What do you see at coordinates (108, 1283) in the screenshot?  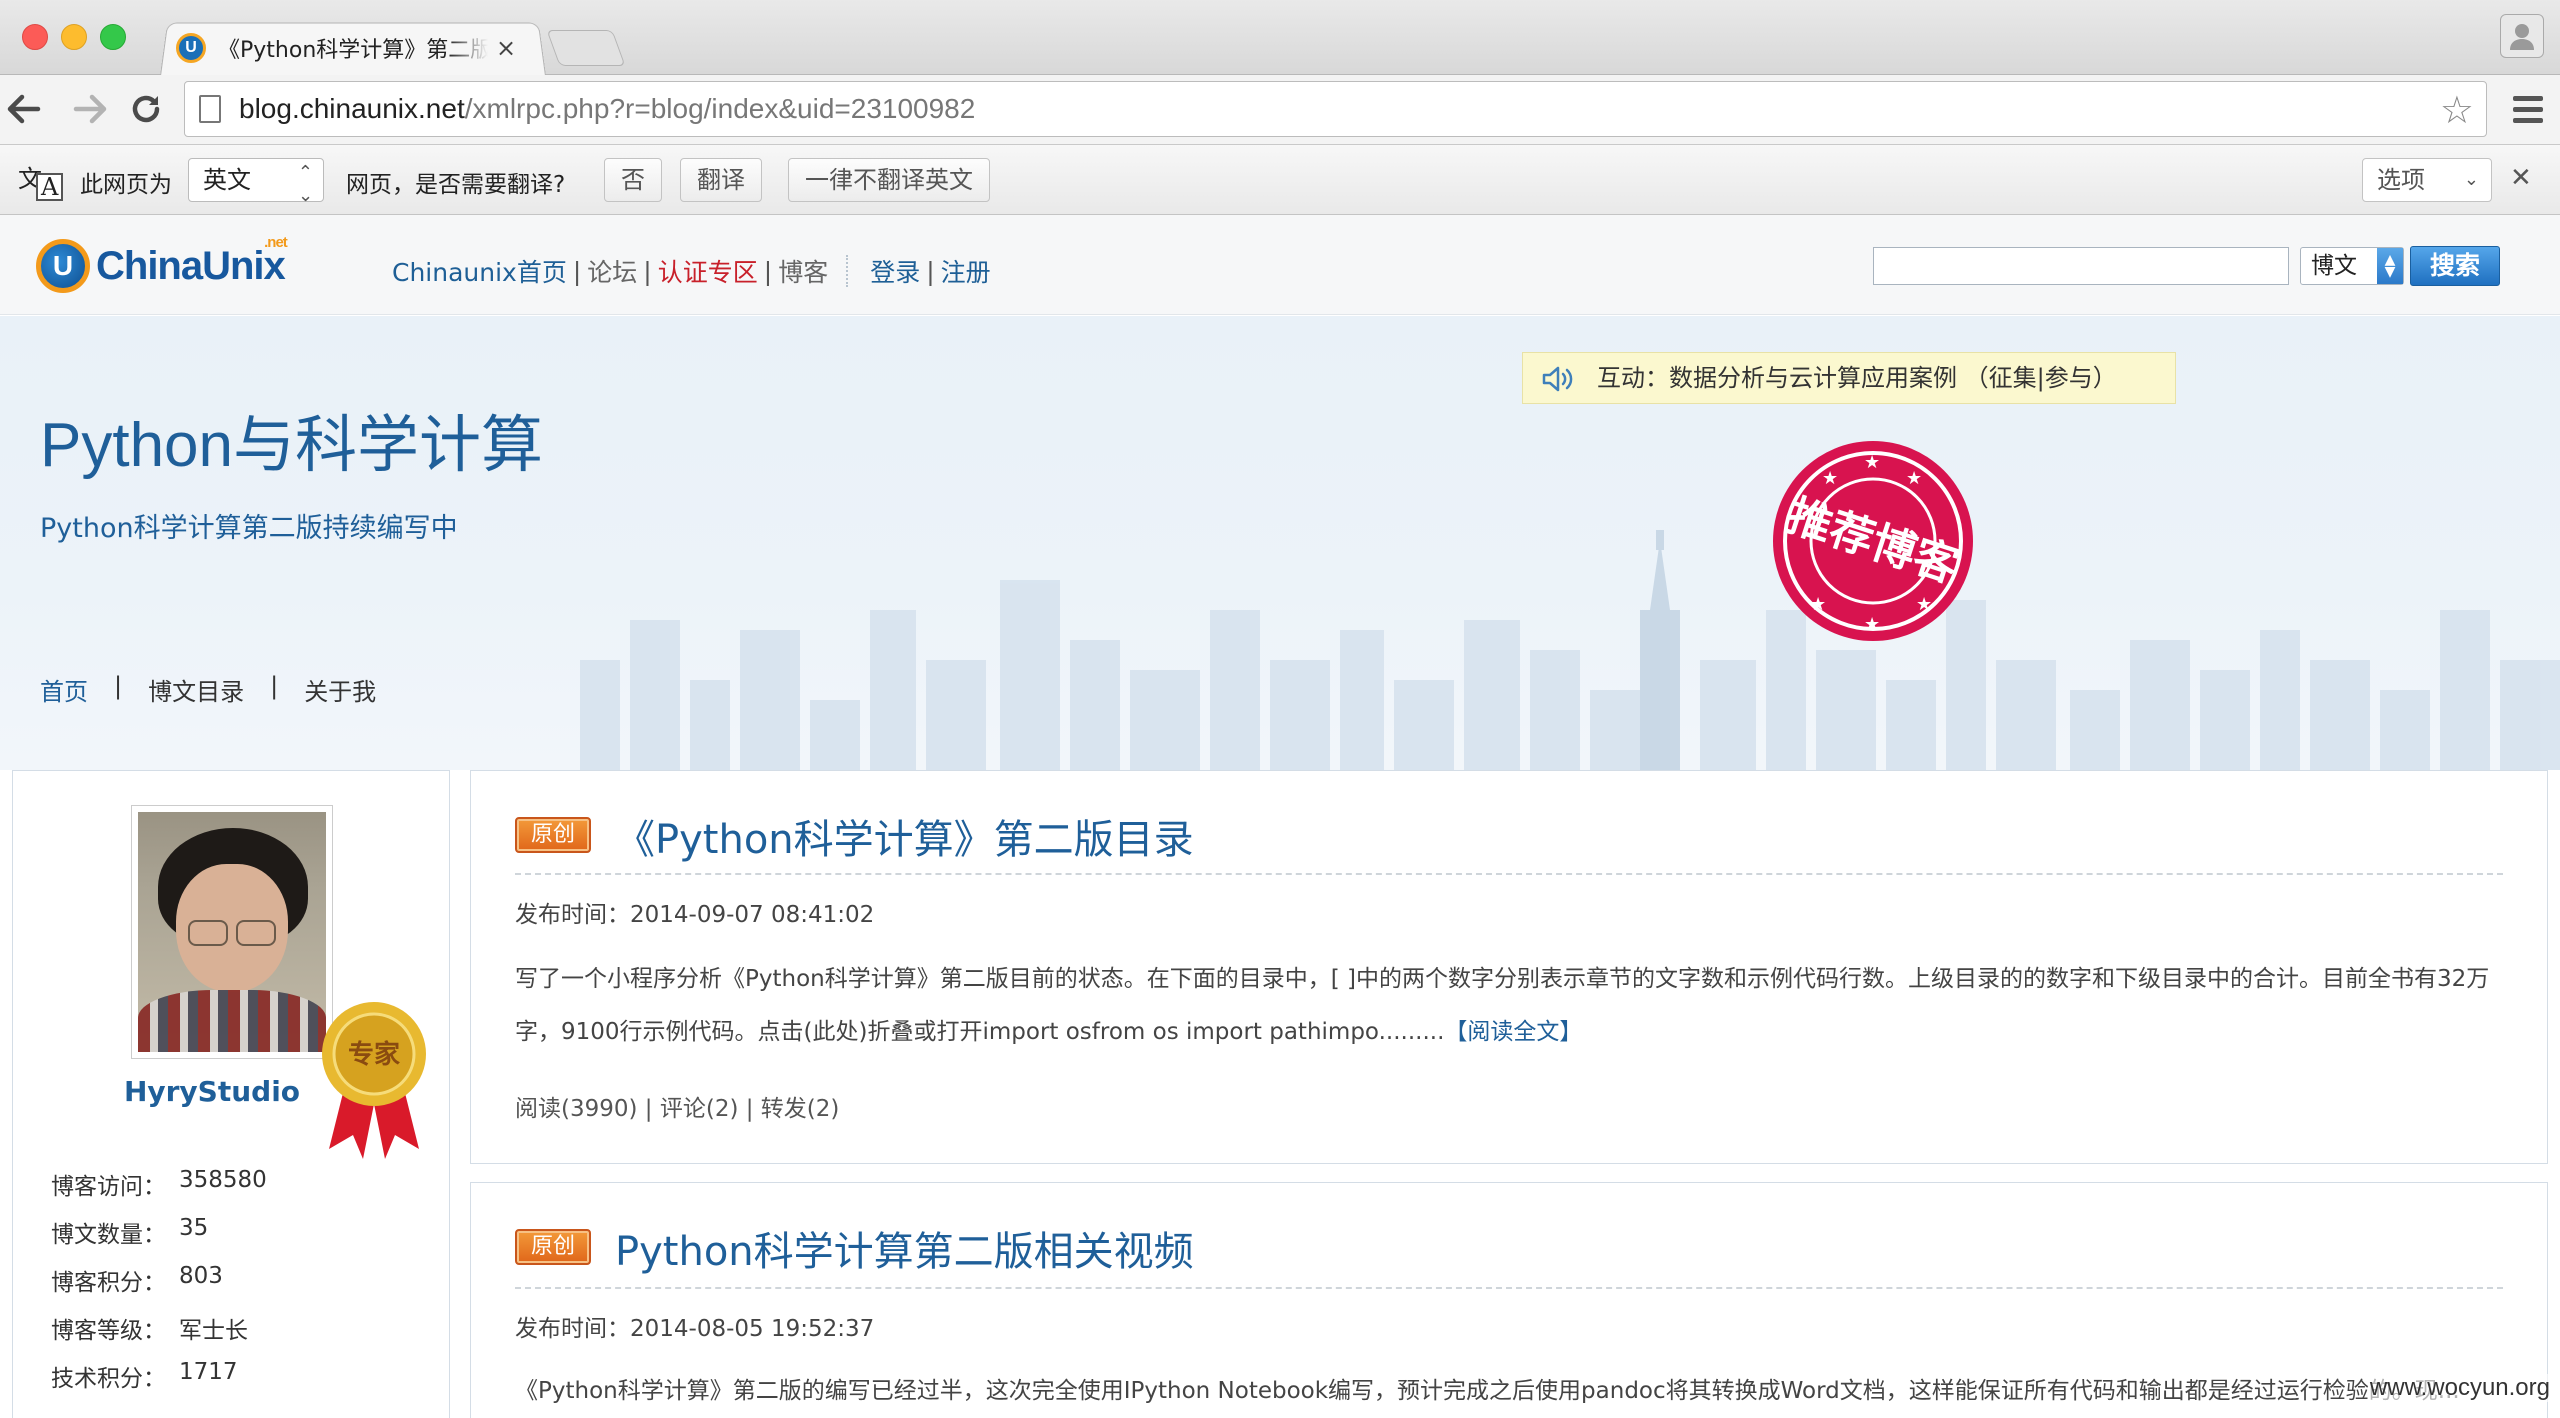 I see `stat-label: 博客积分：` at bounding box center [108, 1283].